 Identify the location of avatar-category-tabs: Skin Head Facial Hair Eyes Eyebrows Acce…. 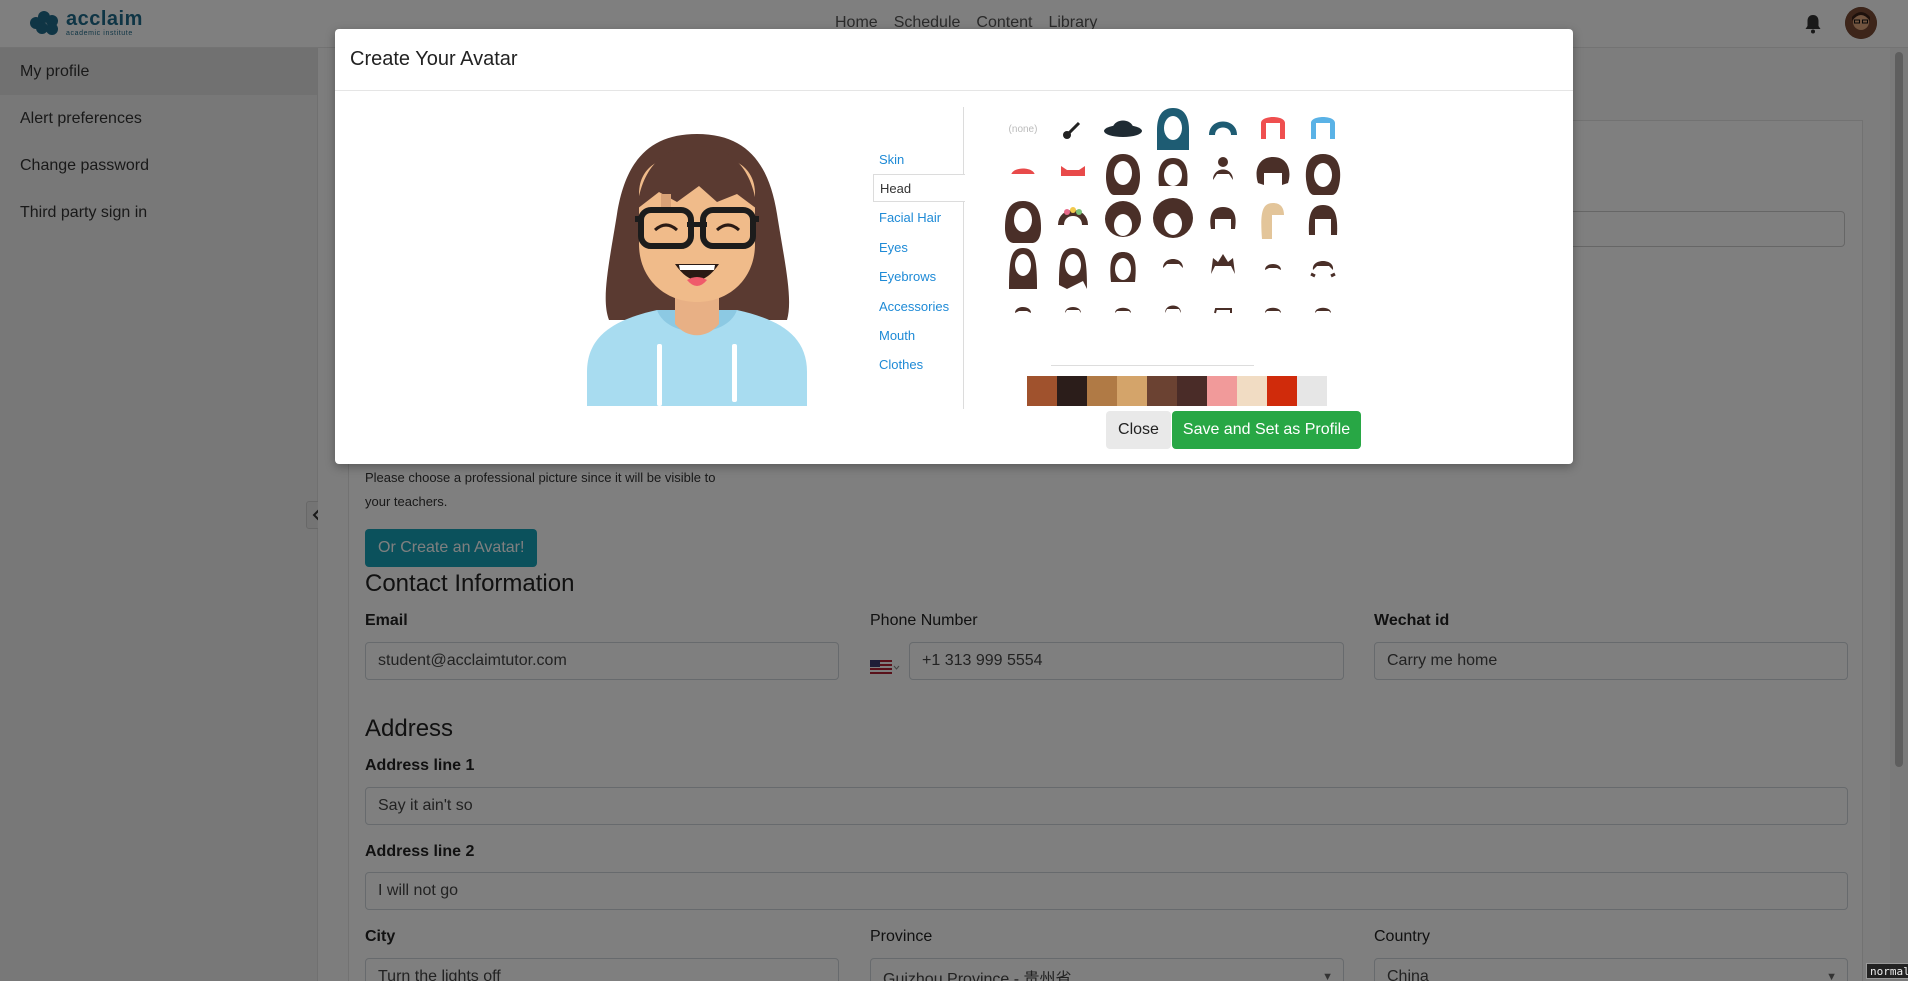
(919, 258).